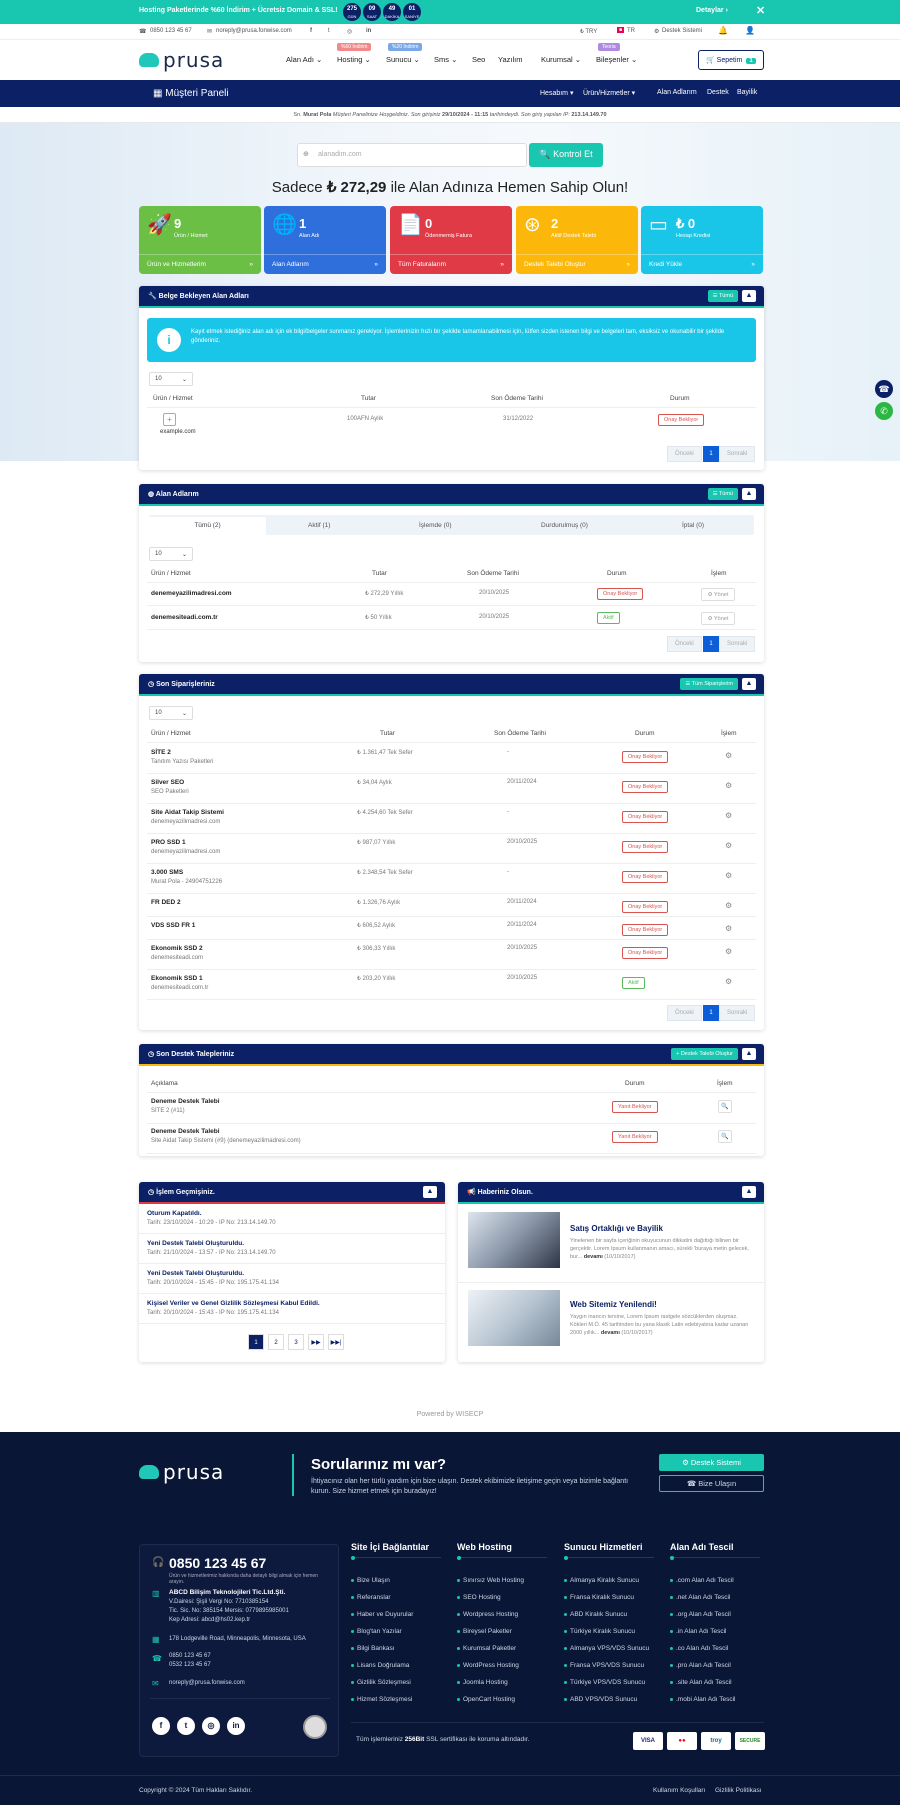  What do you see at coordinates (236, 1726) in the screenshot?
I see `linkedin-icon: in` at bounding box center [236, 1726].